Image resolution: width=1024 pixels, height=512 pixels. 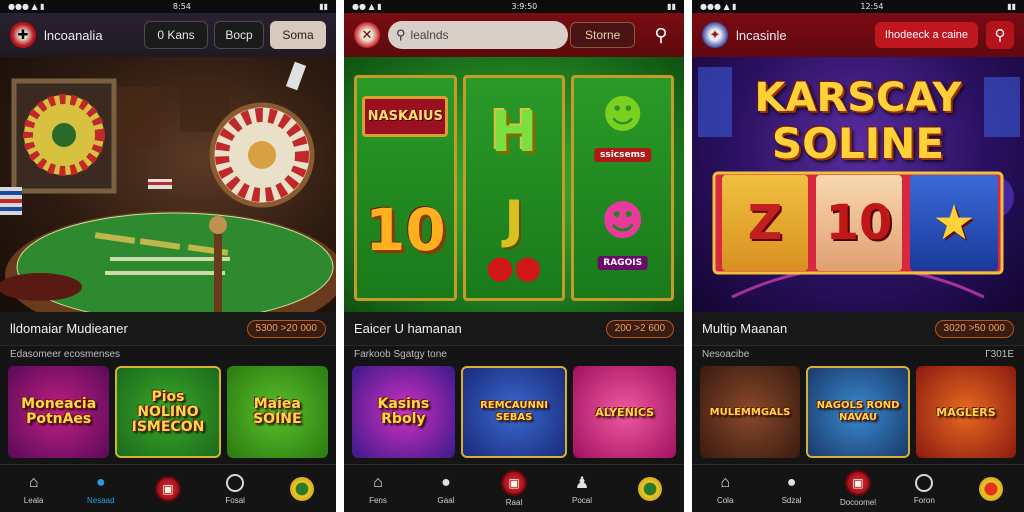 I want to click on jackpot-badge: 5300 >20 000, so click(x=286, y=328).